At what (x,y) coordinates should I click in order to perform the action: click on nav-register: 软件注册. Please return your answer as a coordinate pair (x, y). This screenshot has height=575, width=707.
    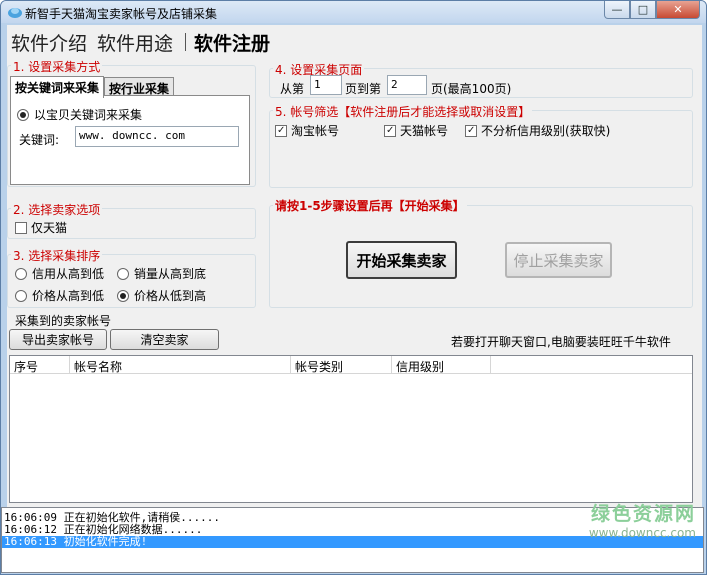
    Looking at the image, I should click on (232, 42).